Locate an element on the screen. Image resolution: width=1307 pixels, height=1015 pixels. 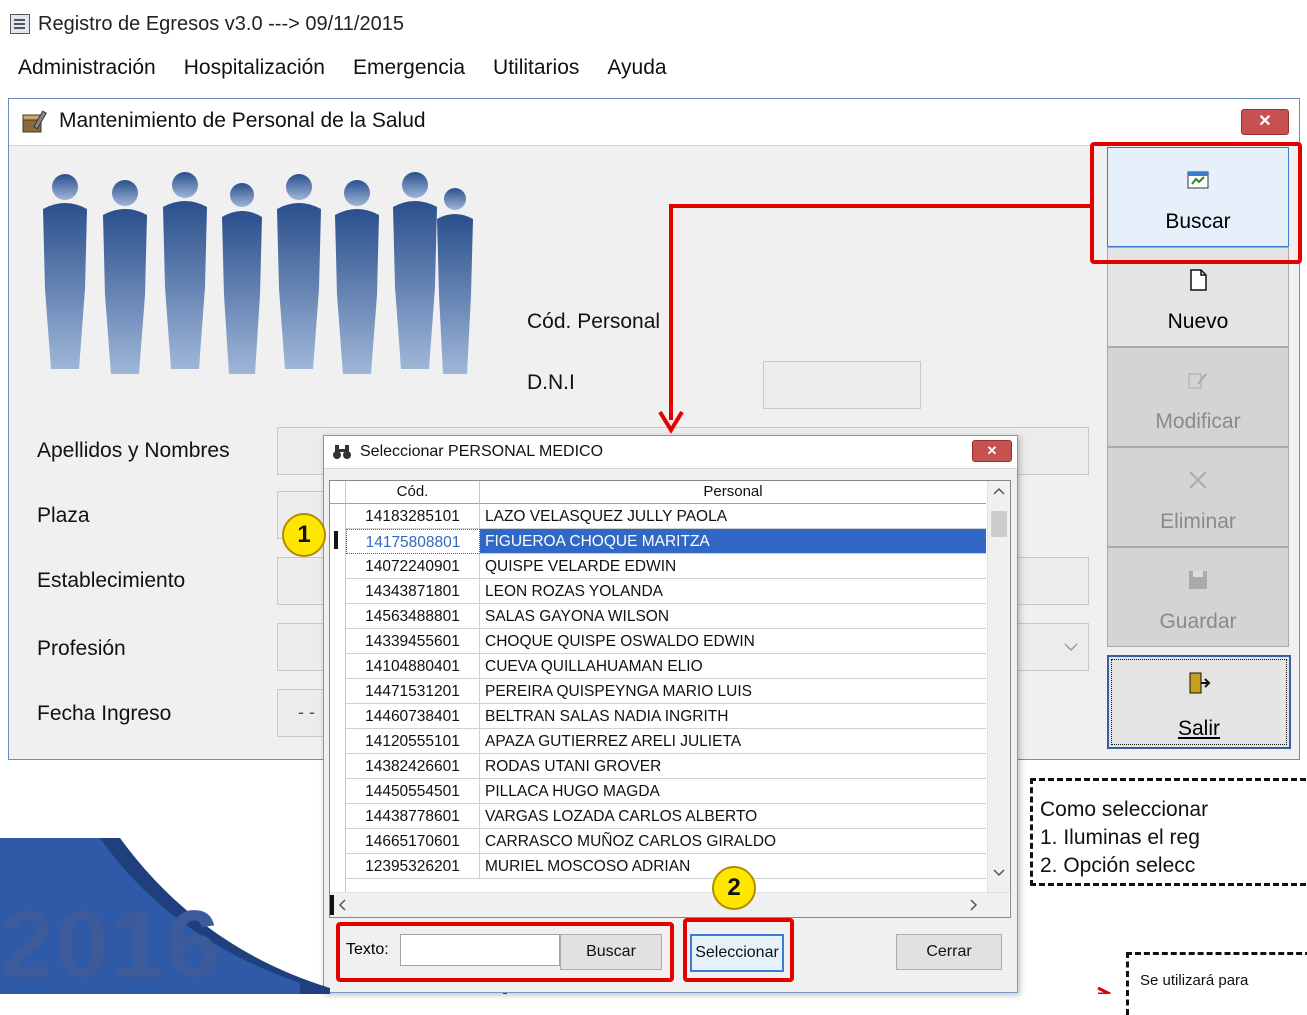
table-row: 14104880401 CUEVA QUILLAHUAMAN ELIO is located at coordinates (658, 666).